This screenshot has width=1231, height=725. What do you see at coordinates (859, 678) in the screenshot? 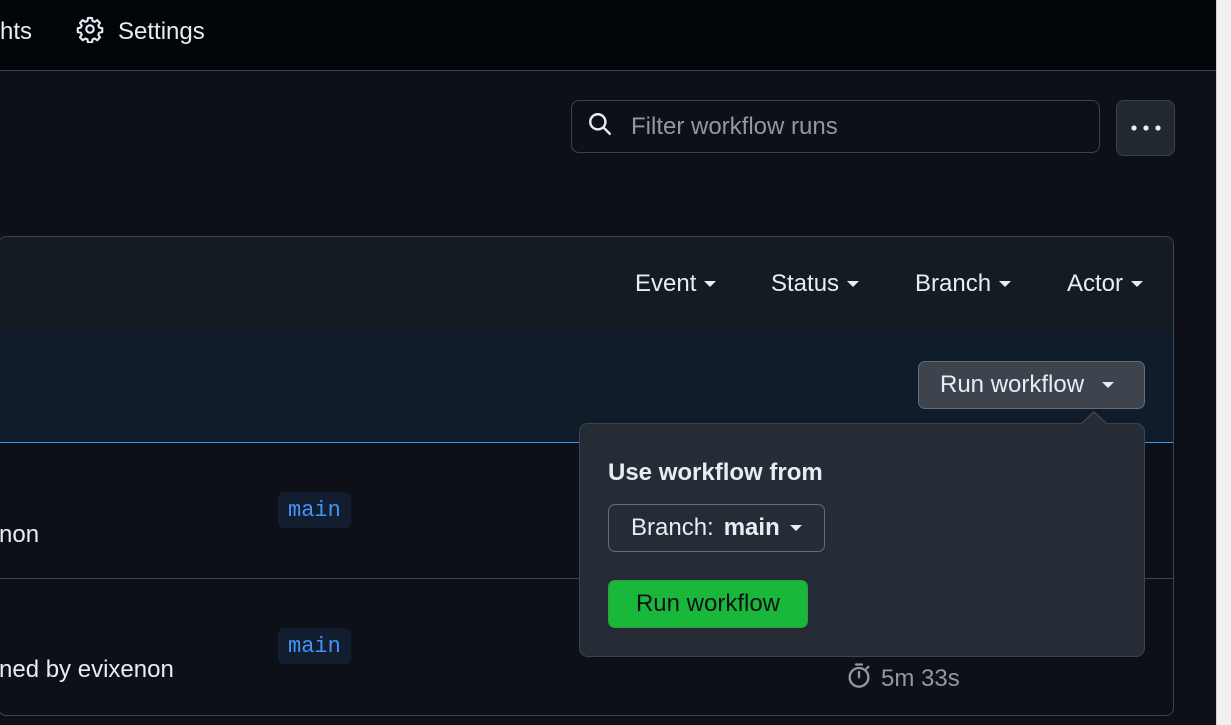
I see `stopwatch-icon` at bounding box center [859, 678].